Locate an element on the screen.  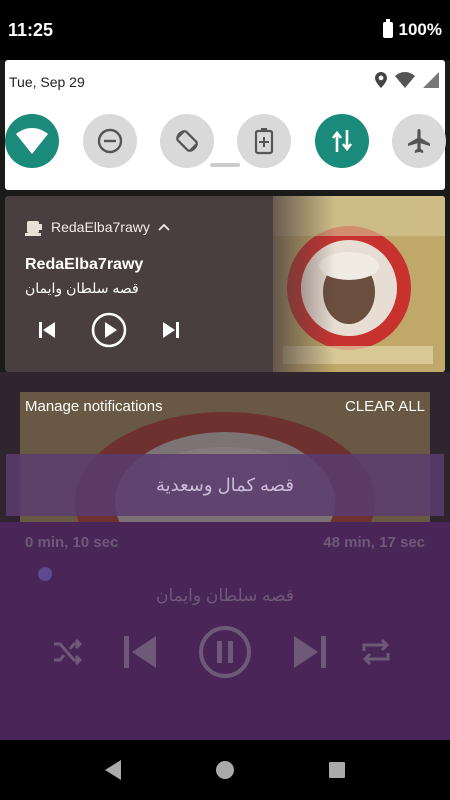
recents-button is located at coordinates (337, 770).